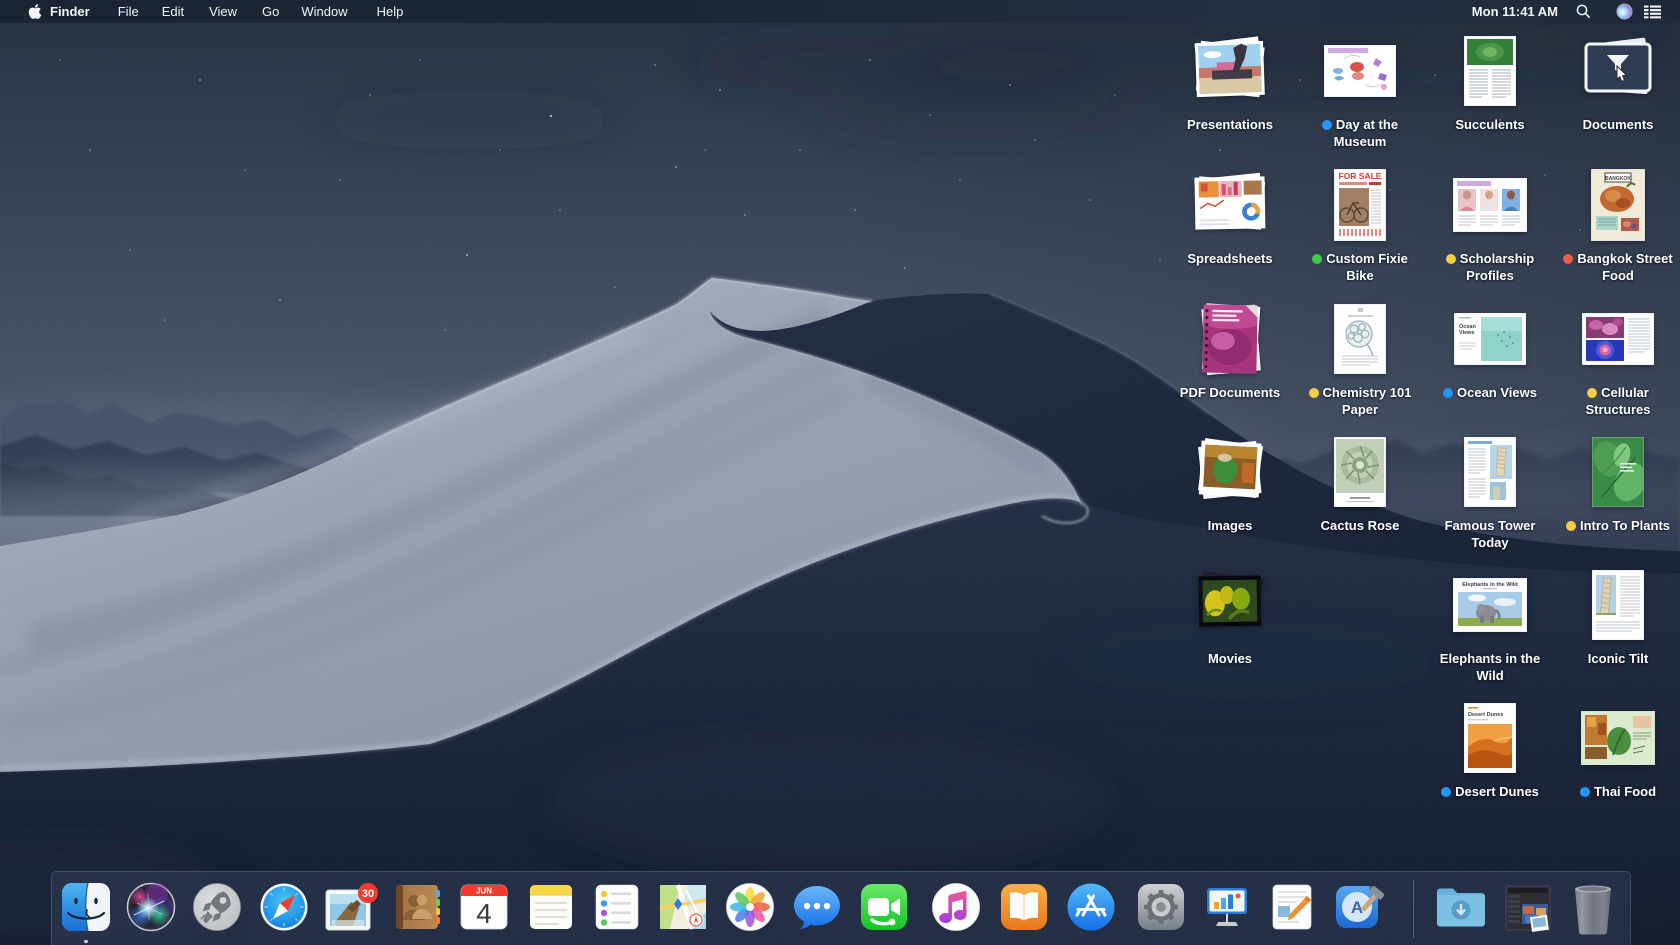 This screenshot has height=945, width=1680. I want to click on svg-text: BANGKOK, so click(1618, 179).